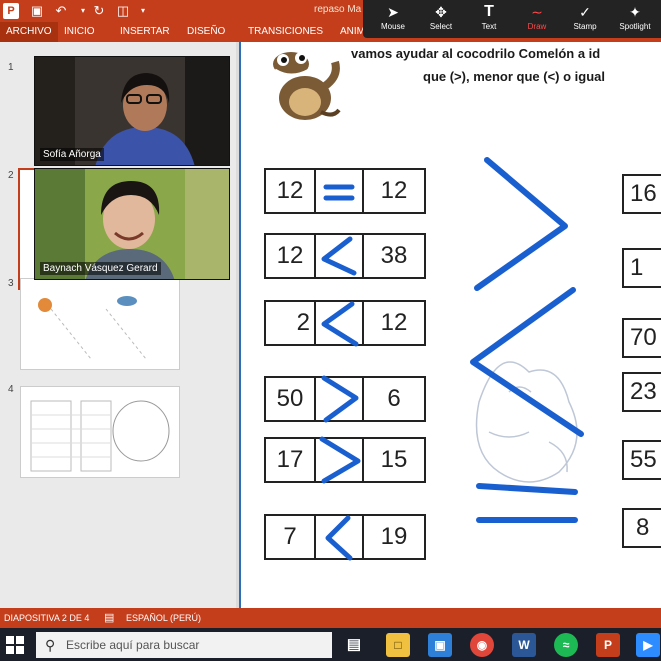  Describe the element at coordinates (394, 256) in the screenshot. I see `right-number: 38` at that location.